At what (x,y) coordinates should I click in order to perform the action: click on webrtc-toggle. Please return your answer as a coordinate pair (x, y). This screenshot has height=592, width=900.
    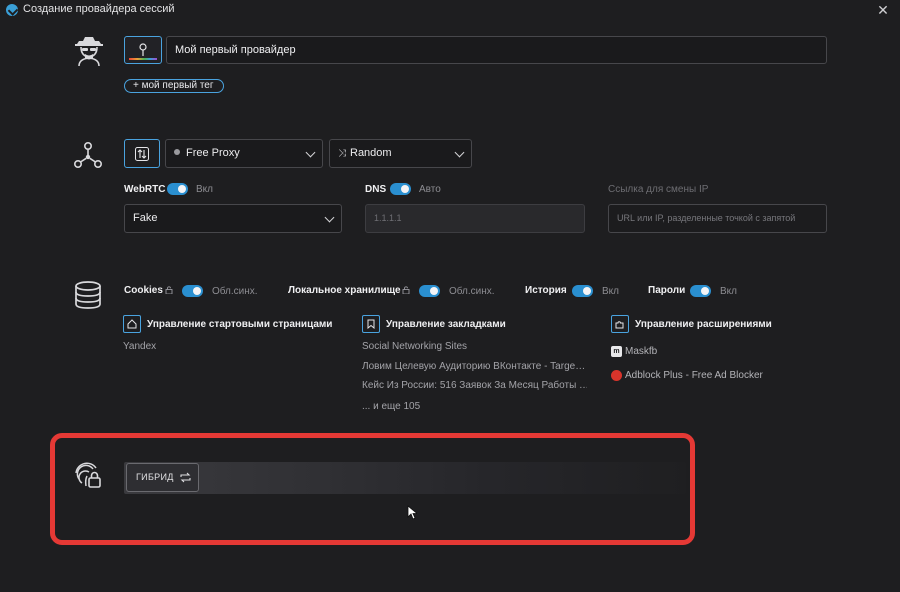
    Looking at the image, I should click on (177, 189).